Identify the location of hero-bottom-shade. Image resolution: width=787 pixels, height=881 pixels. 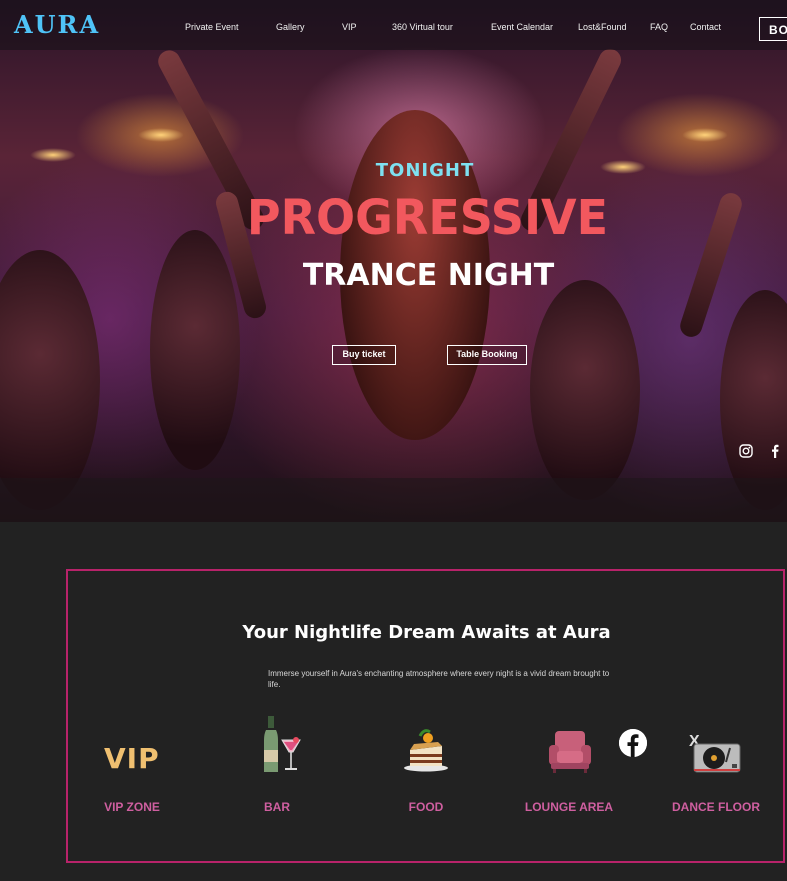
(393, 500).